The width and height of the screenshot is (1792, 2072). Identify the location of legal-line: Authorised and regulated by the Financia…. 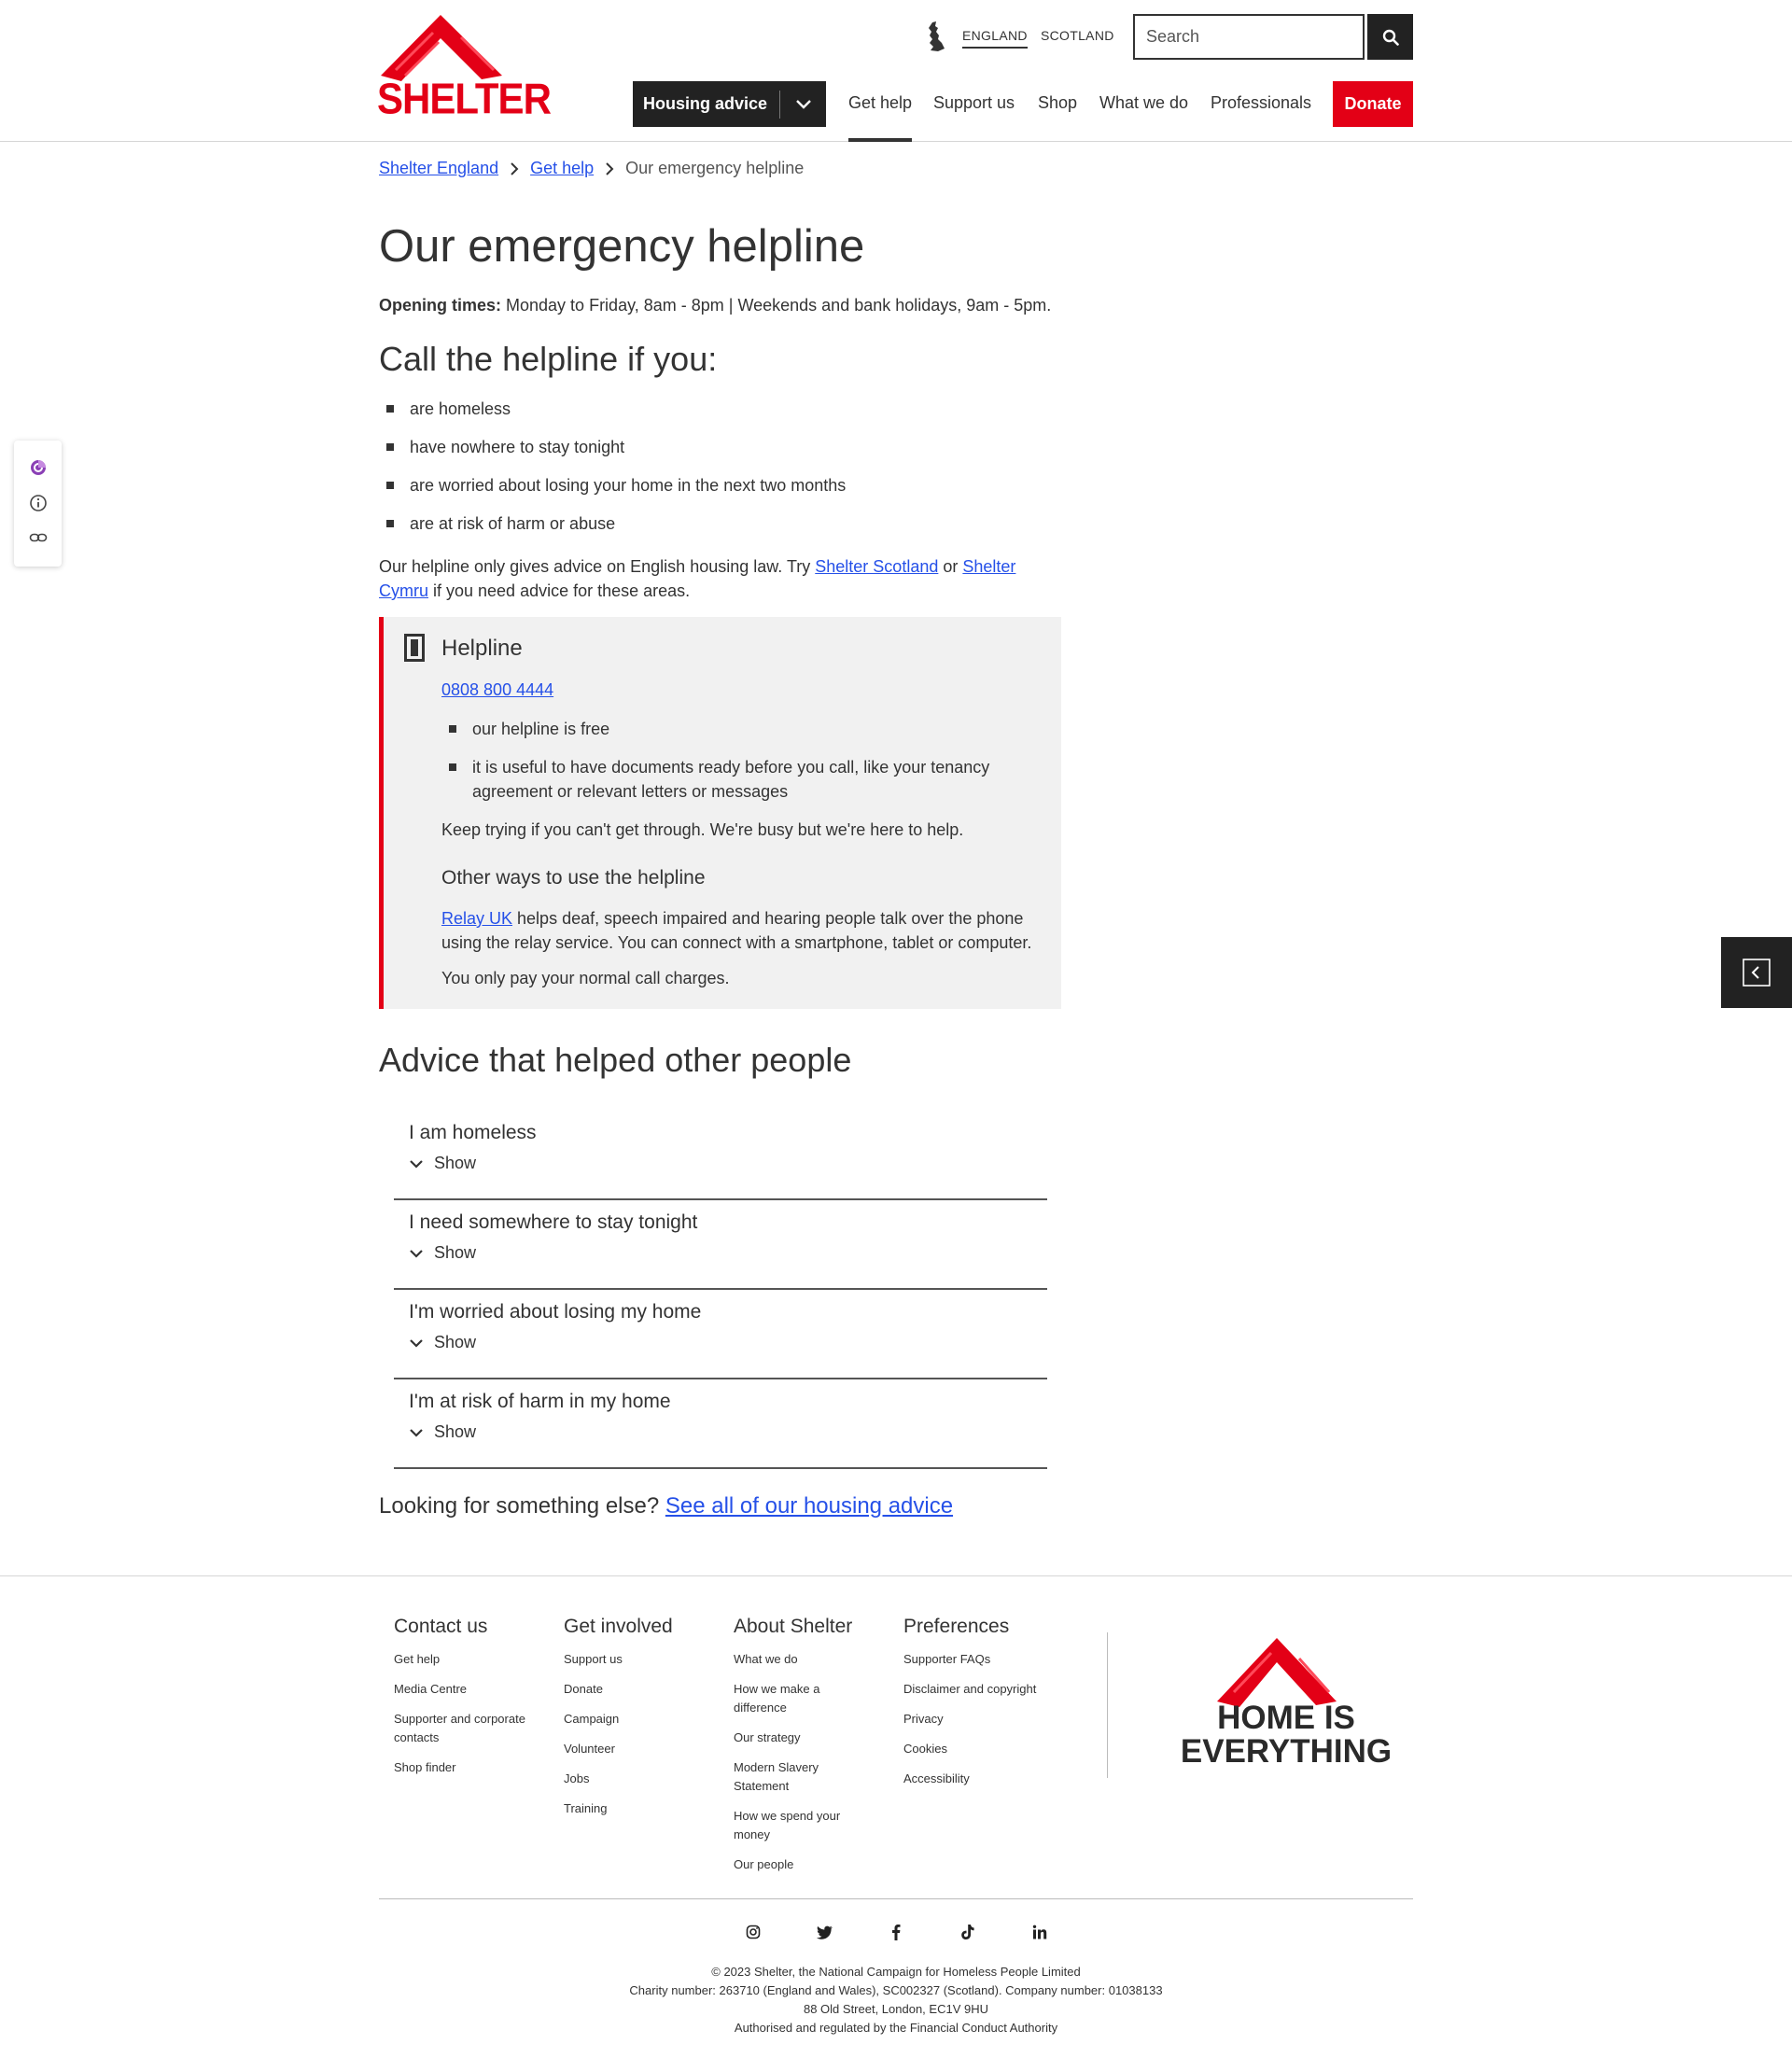
(896, 2028).